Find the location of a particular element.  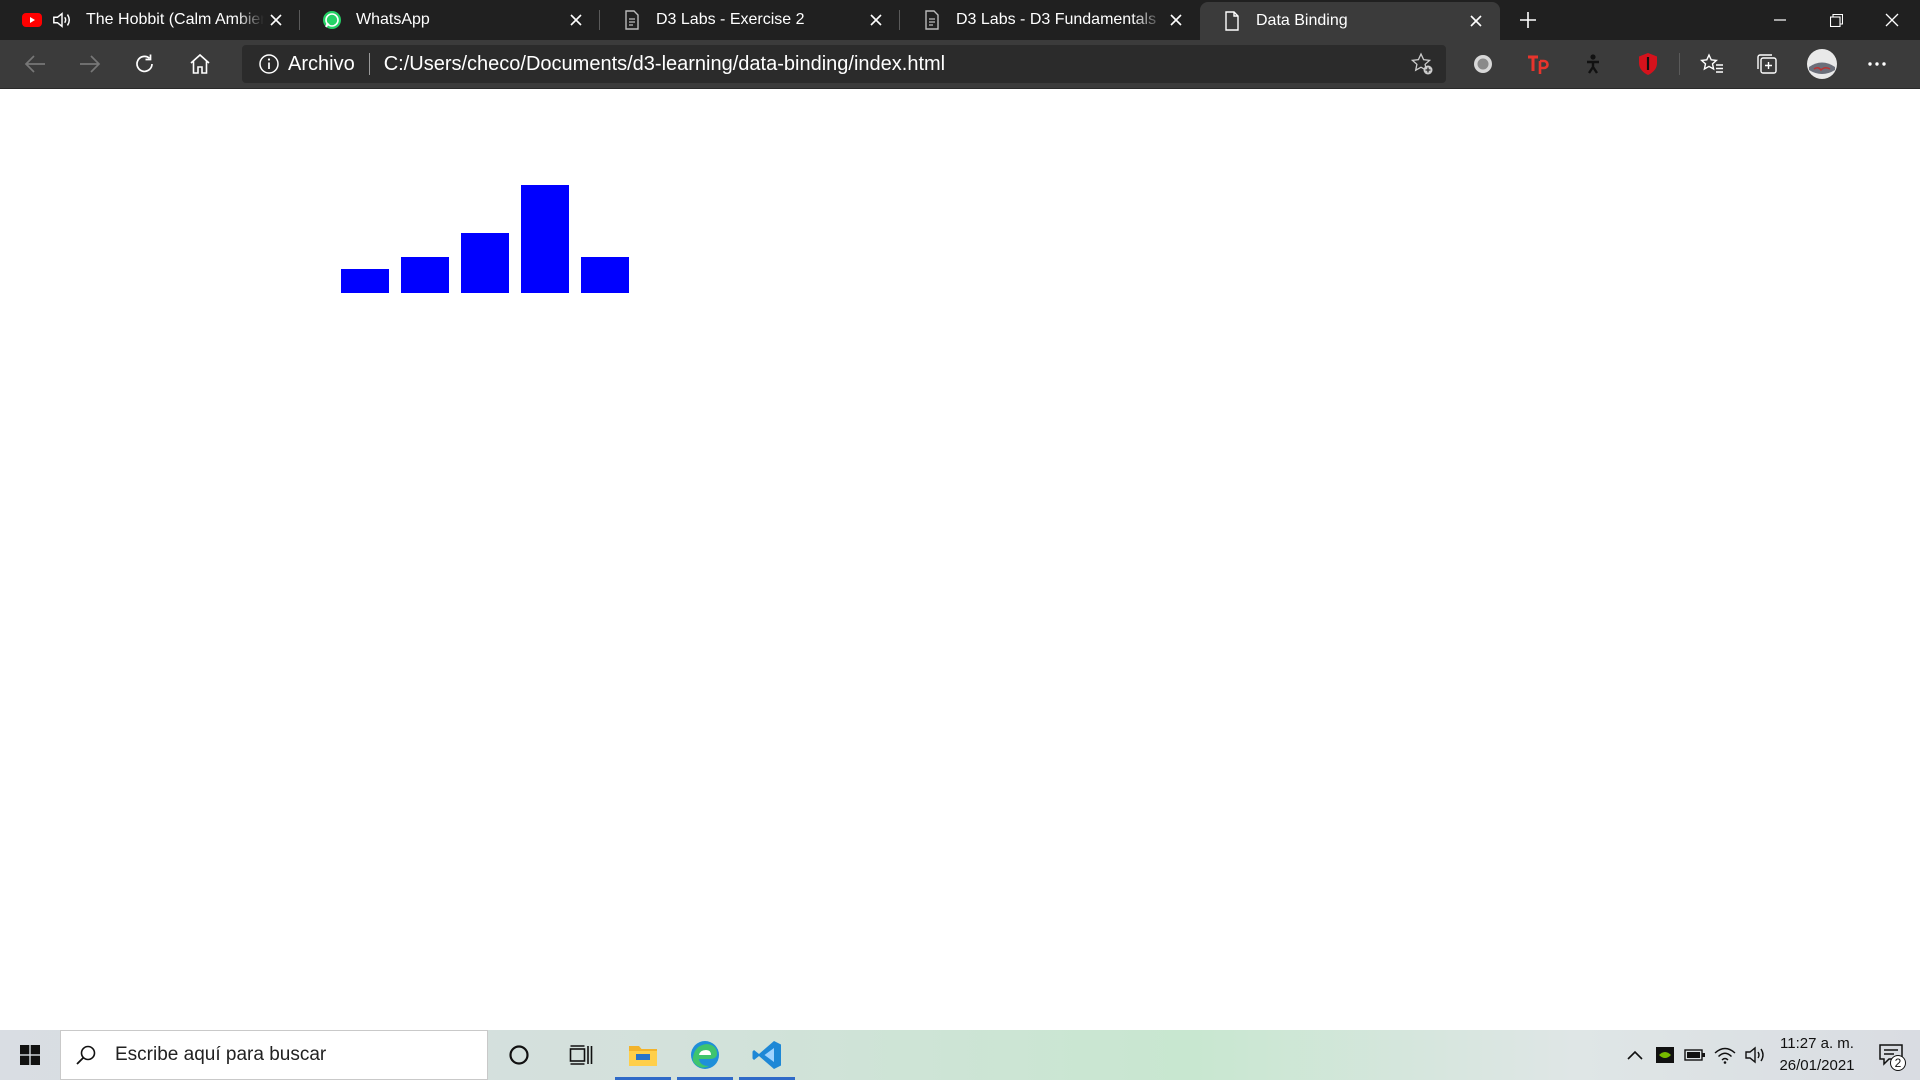

bar-chart is located at coordinates (485, 239).